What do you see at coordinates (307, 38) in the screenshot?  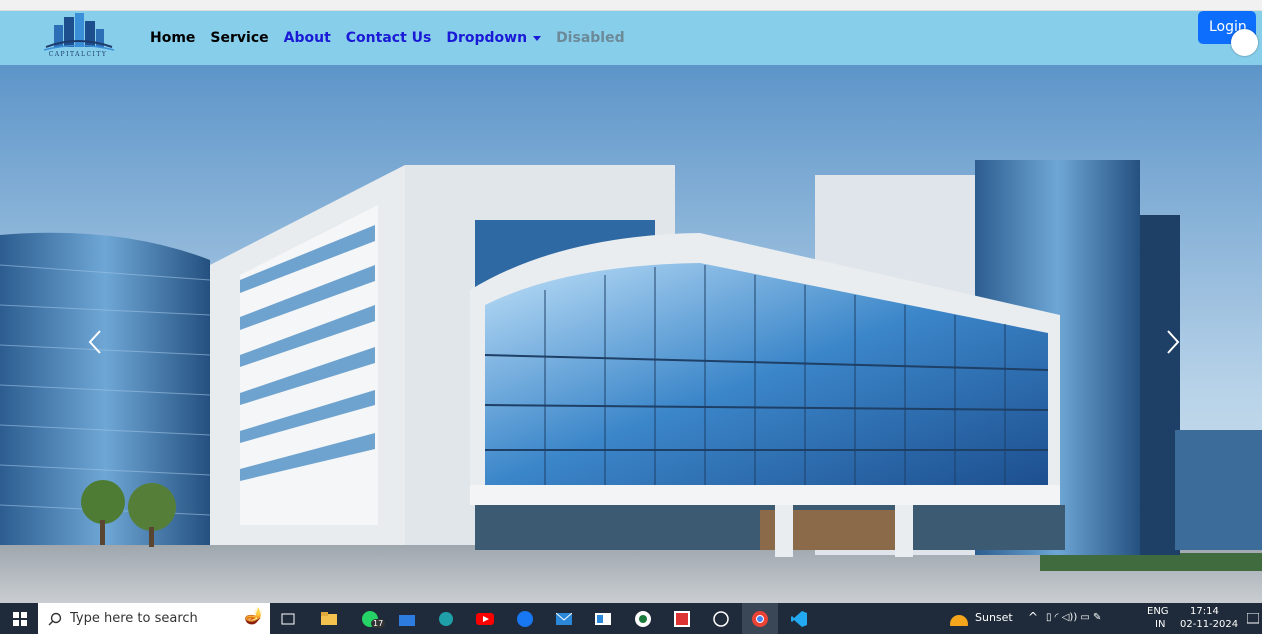 I see `nav-about: About` at bounding box center [307, 38].